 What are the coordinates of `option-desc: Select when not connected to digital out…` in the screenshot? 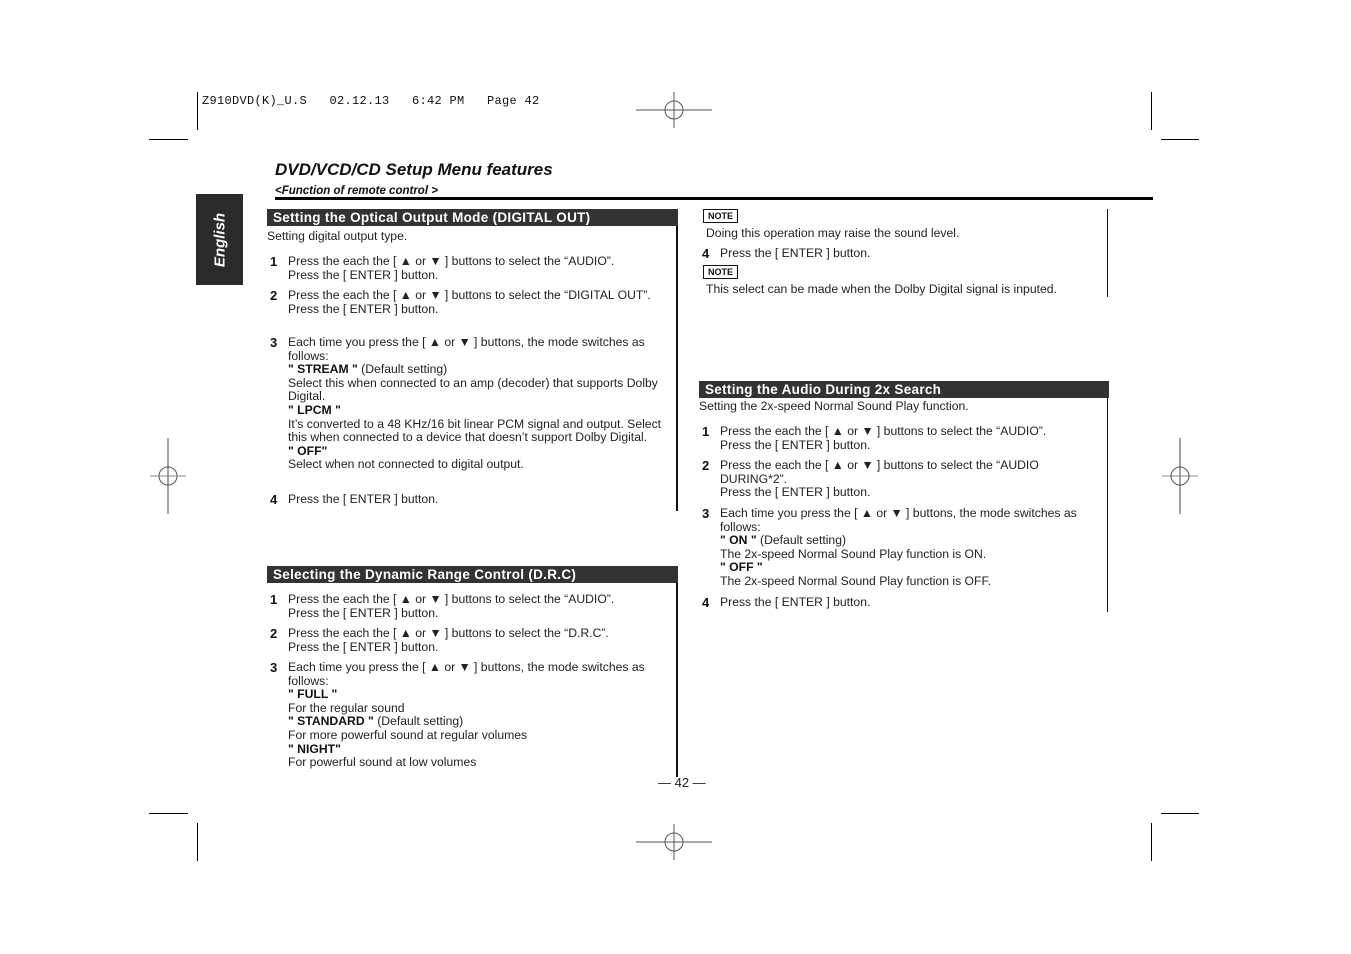 It's located at (406, 464).